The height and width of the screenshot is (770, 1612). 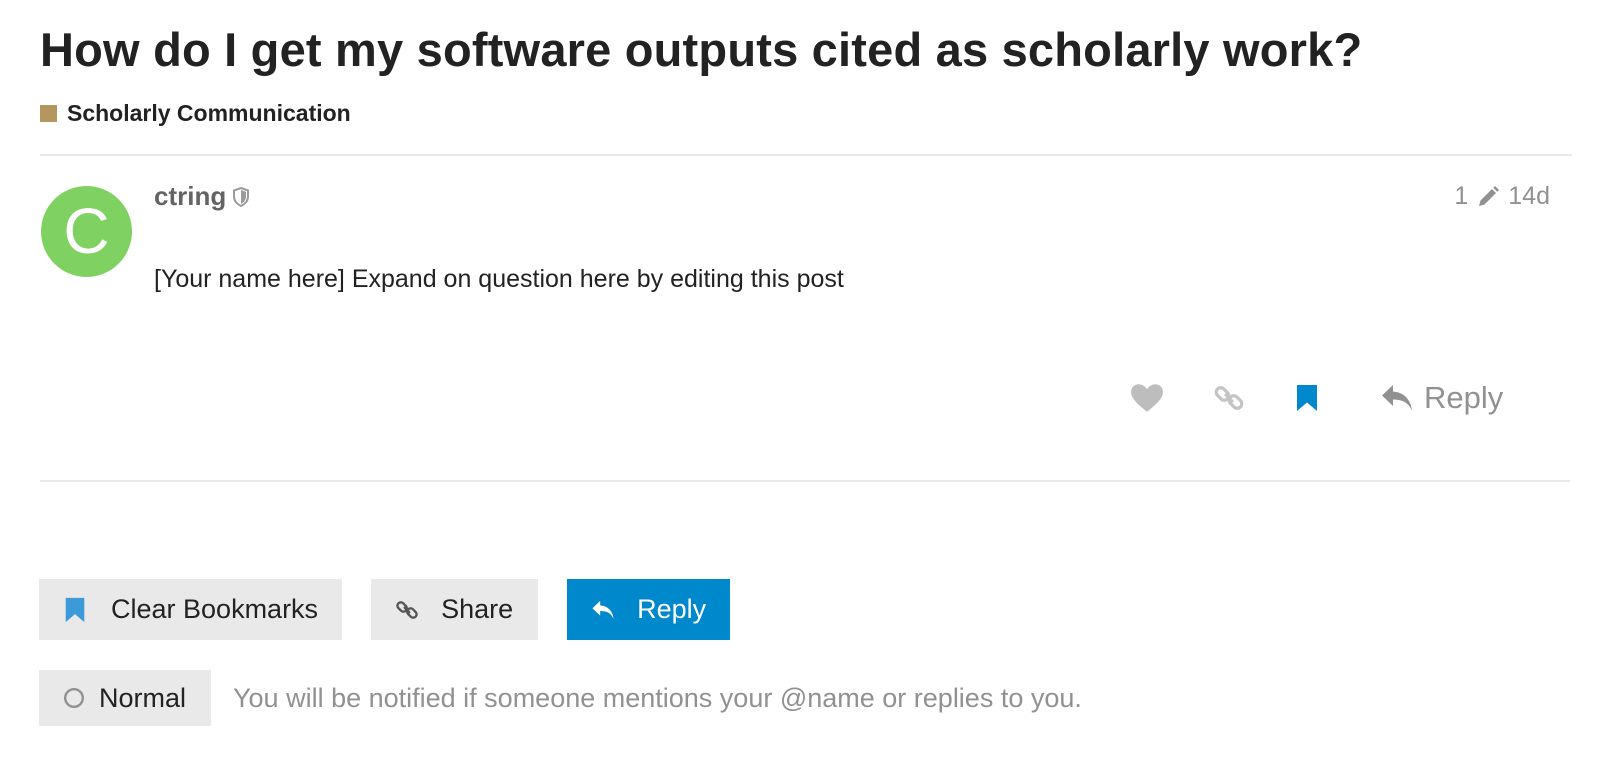 What do you see at coordinates (805, 481) in the screenshot?
I see `post-divider` at bounding box center [805, 481].